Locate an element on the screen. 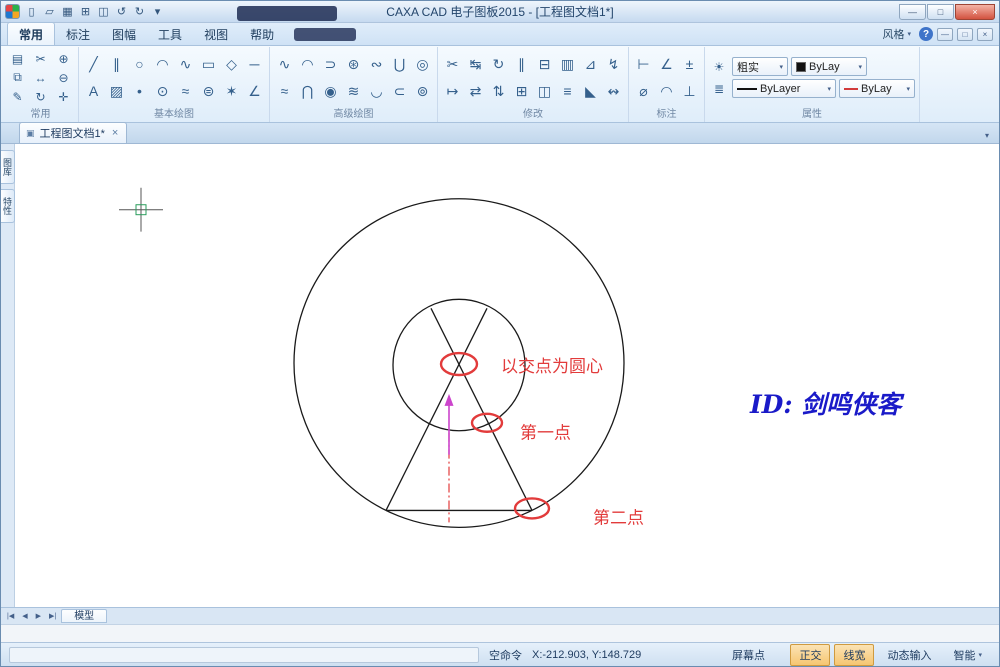 The width and height of the screenshot is (1000, 667). tolerance-dimension-icon: ± is located at coordinates (689, 64).